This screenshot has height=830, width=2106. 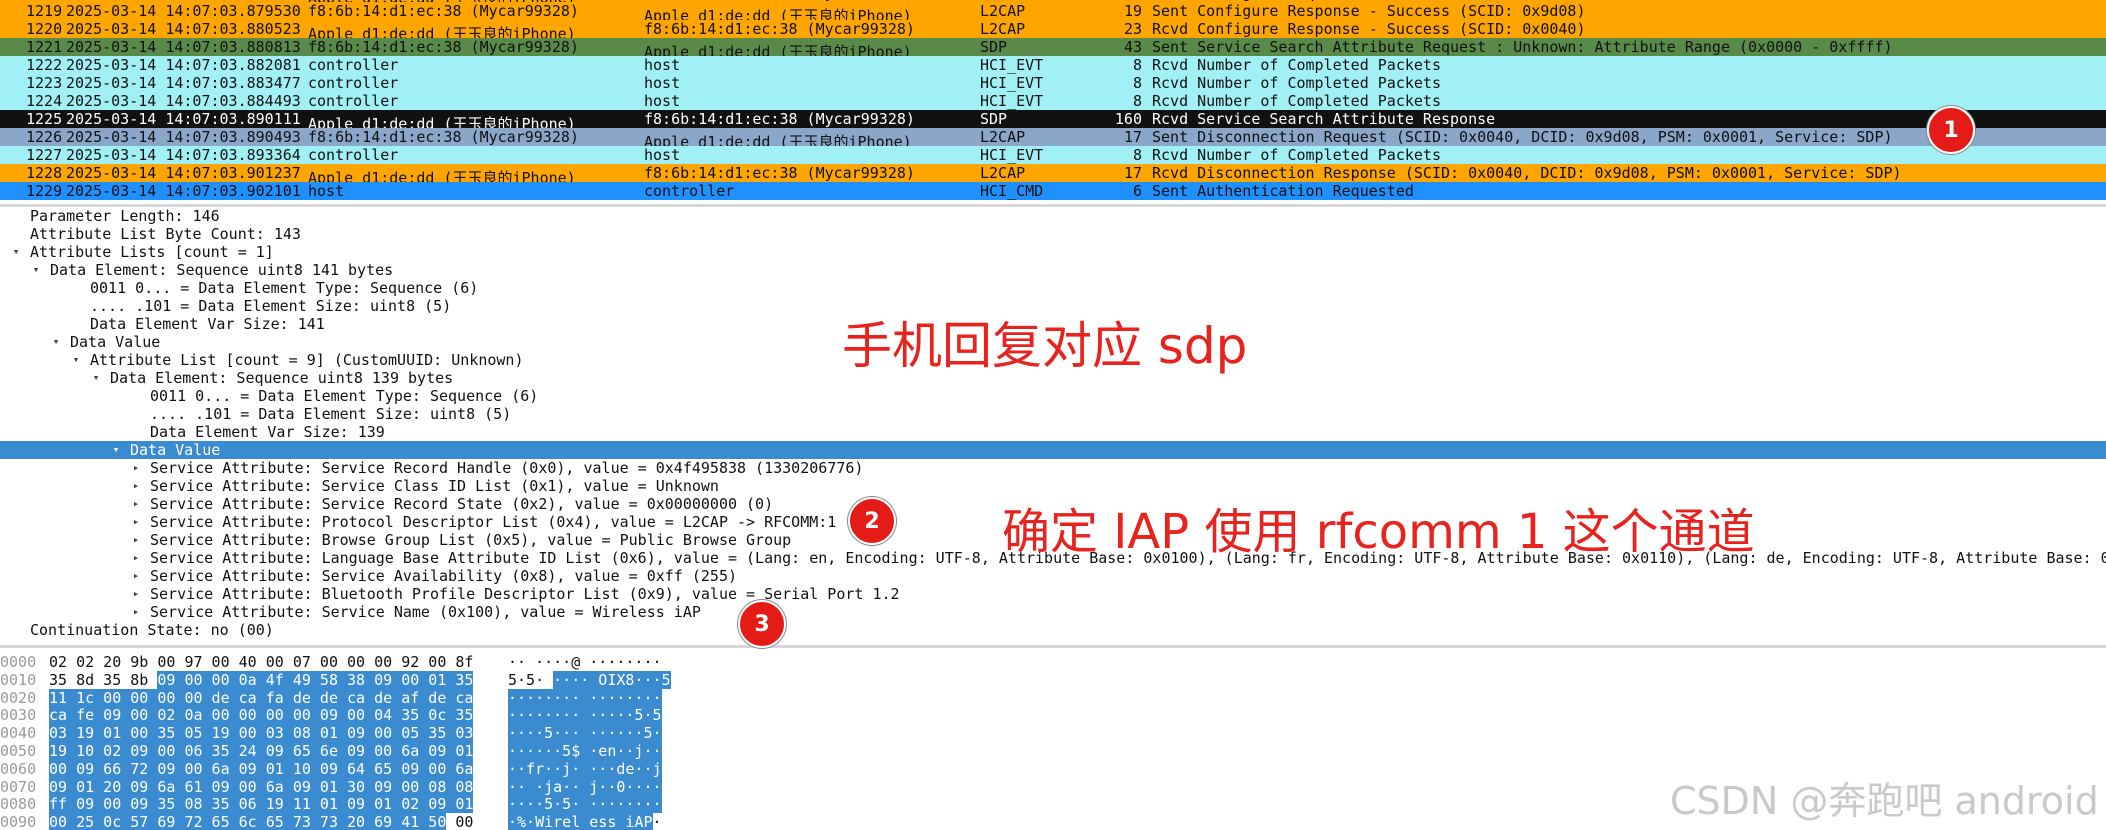 I want to click on ascii-bytes-plain: ·, so click(x=657, y=821).